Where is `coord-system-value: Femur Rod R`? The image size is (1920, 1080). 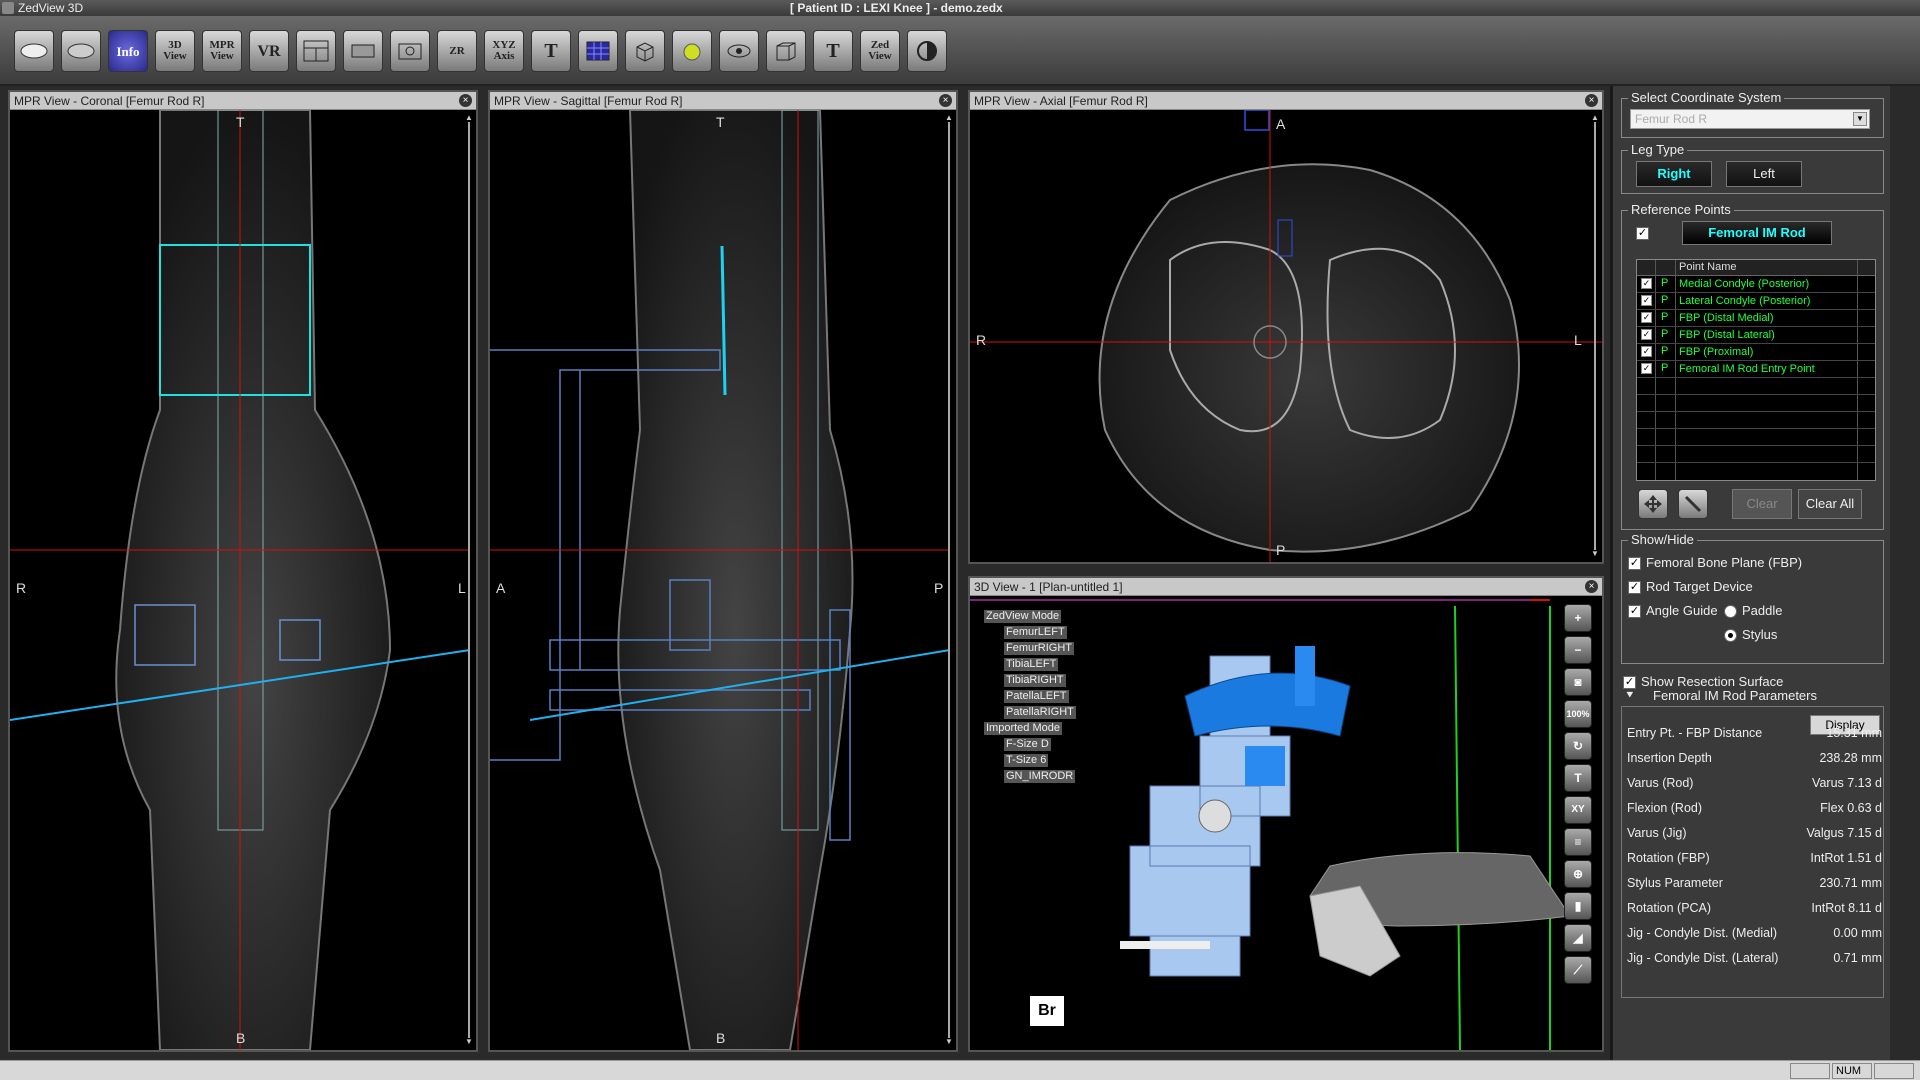
coord-system-value: Femur Rod R is located at coordinates (1671, 119).